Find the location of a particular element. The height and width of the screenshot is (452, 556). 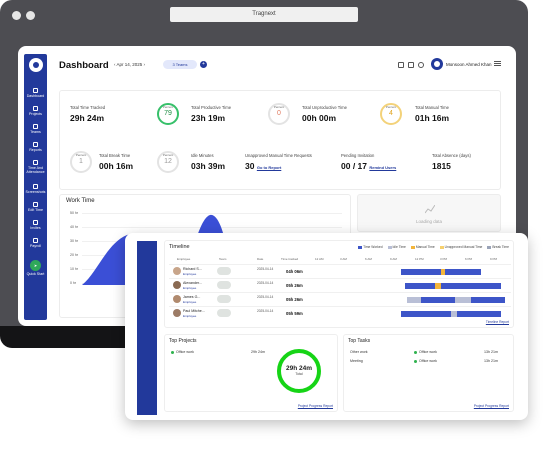

sidebar-item-payroll: Payroll is located at coordinates (35, 243).